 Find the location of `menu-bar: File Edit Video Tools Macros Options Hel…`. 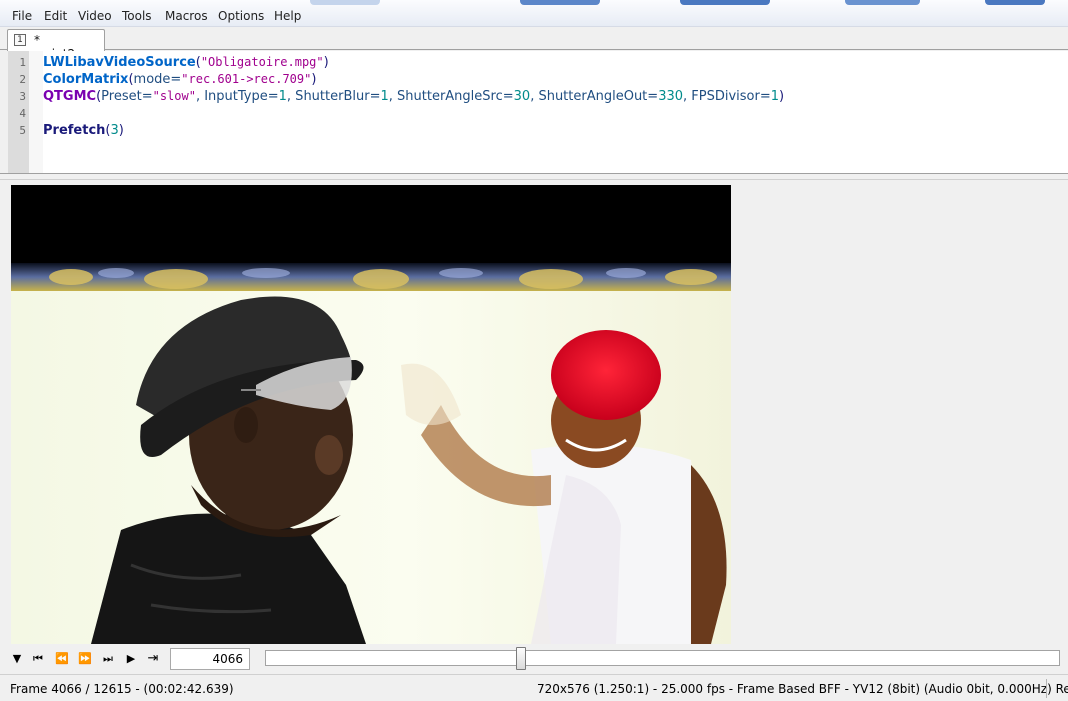

menu-bar: File Edit Video Tools Macros Options Hel… is located at coordinates (534, 13).